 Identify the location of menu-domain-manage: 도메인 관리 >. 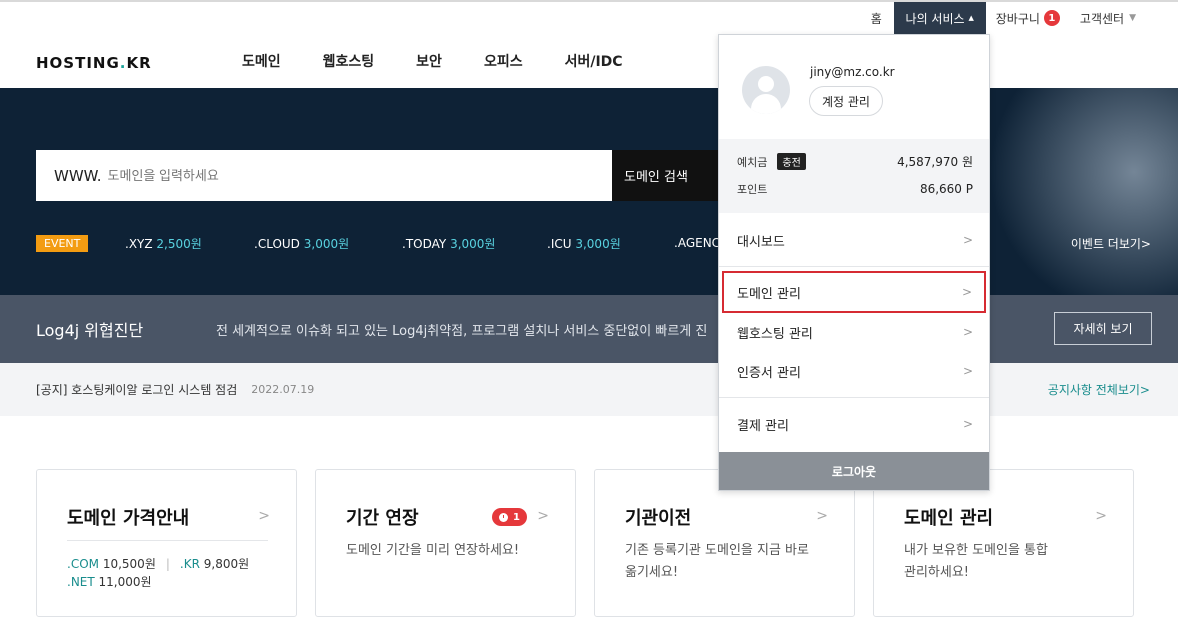
(854, 292).